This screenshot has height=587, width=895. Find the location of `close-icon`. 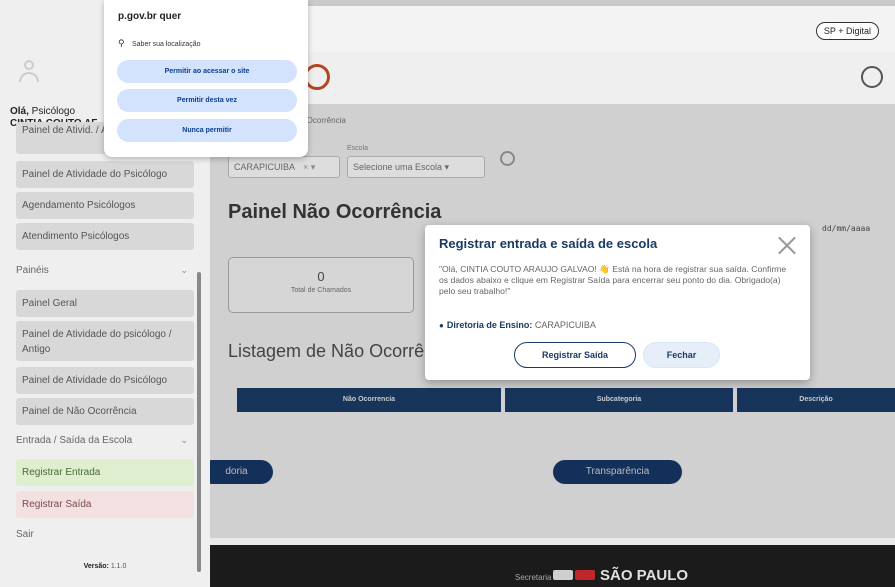

close-icon is located at coordinates (787, 245).